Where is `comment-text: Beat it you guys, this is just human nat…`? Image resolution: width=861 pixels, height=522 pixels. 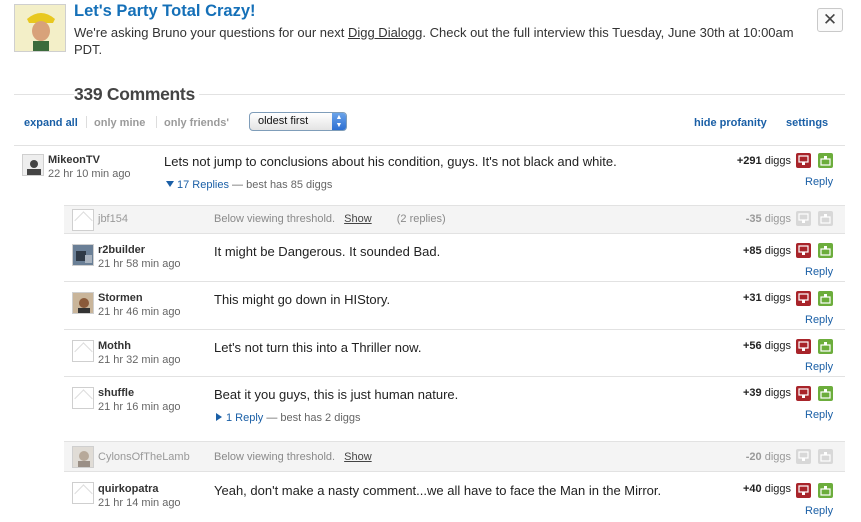 comment-text: Beat it you guys, this is just human nat… is located at coordinates (336, 394).